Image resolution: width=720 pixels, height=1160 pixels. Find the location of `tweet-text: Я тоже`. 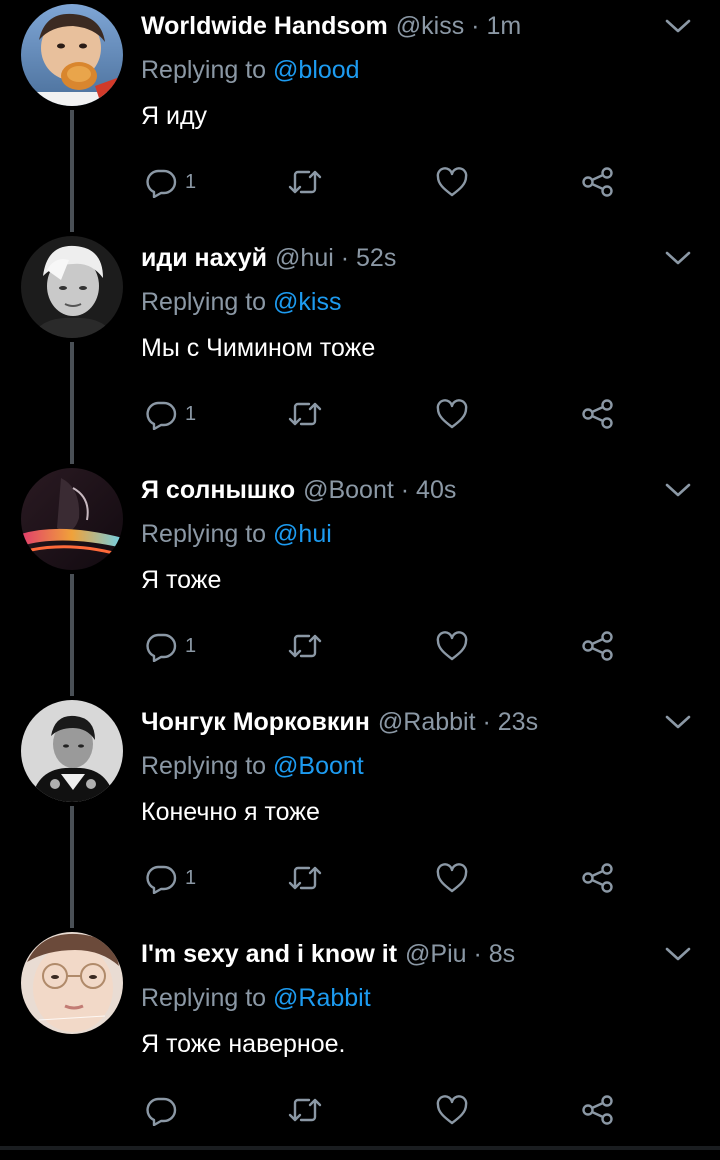

tweet-text: Я тоже is located at coordinates (181, 580).